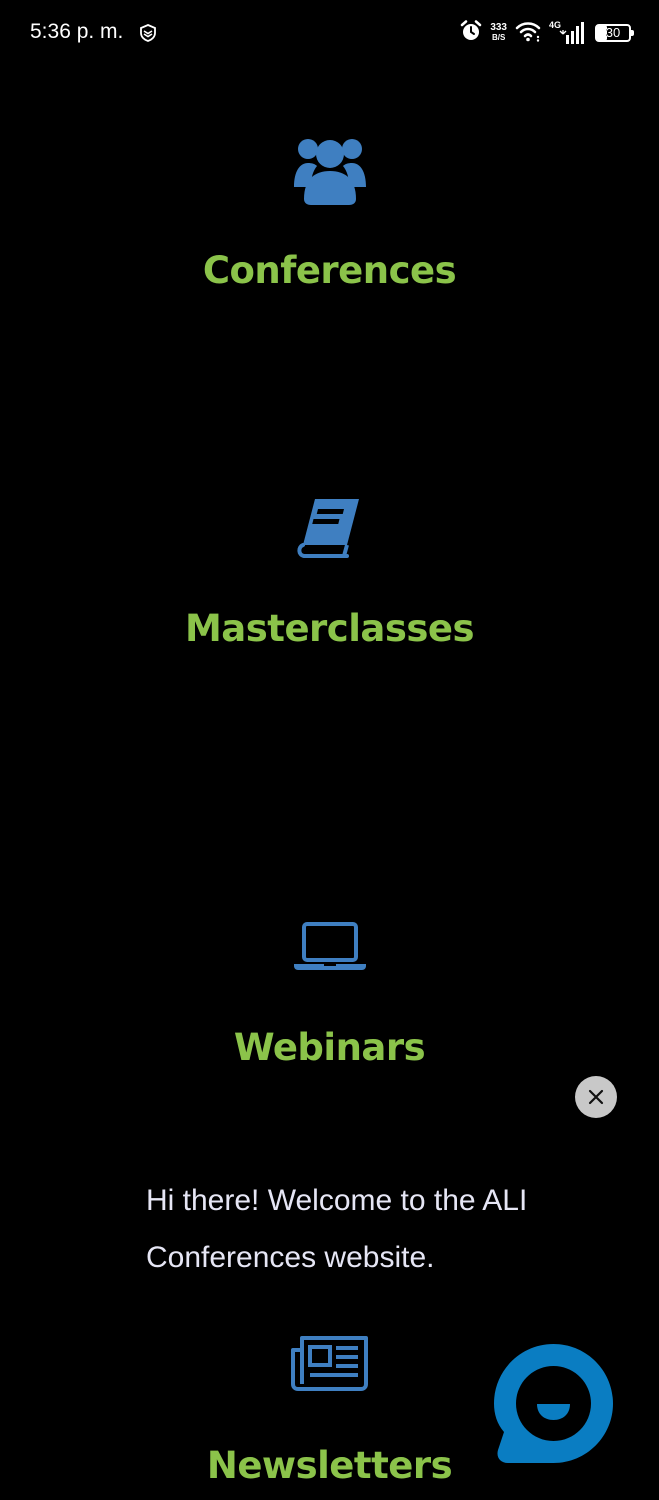 The height and width of the screenshot is (1500, 659). I want to click on network-speed-value: 333, so click(498, 27).